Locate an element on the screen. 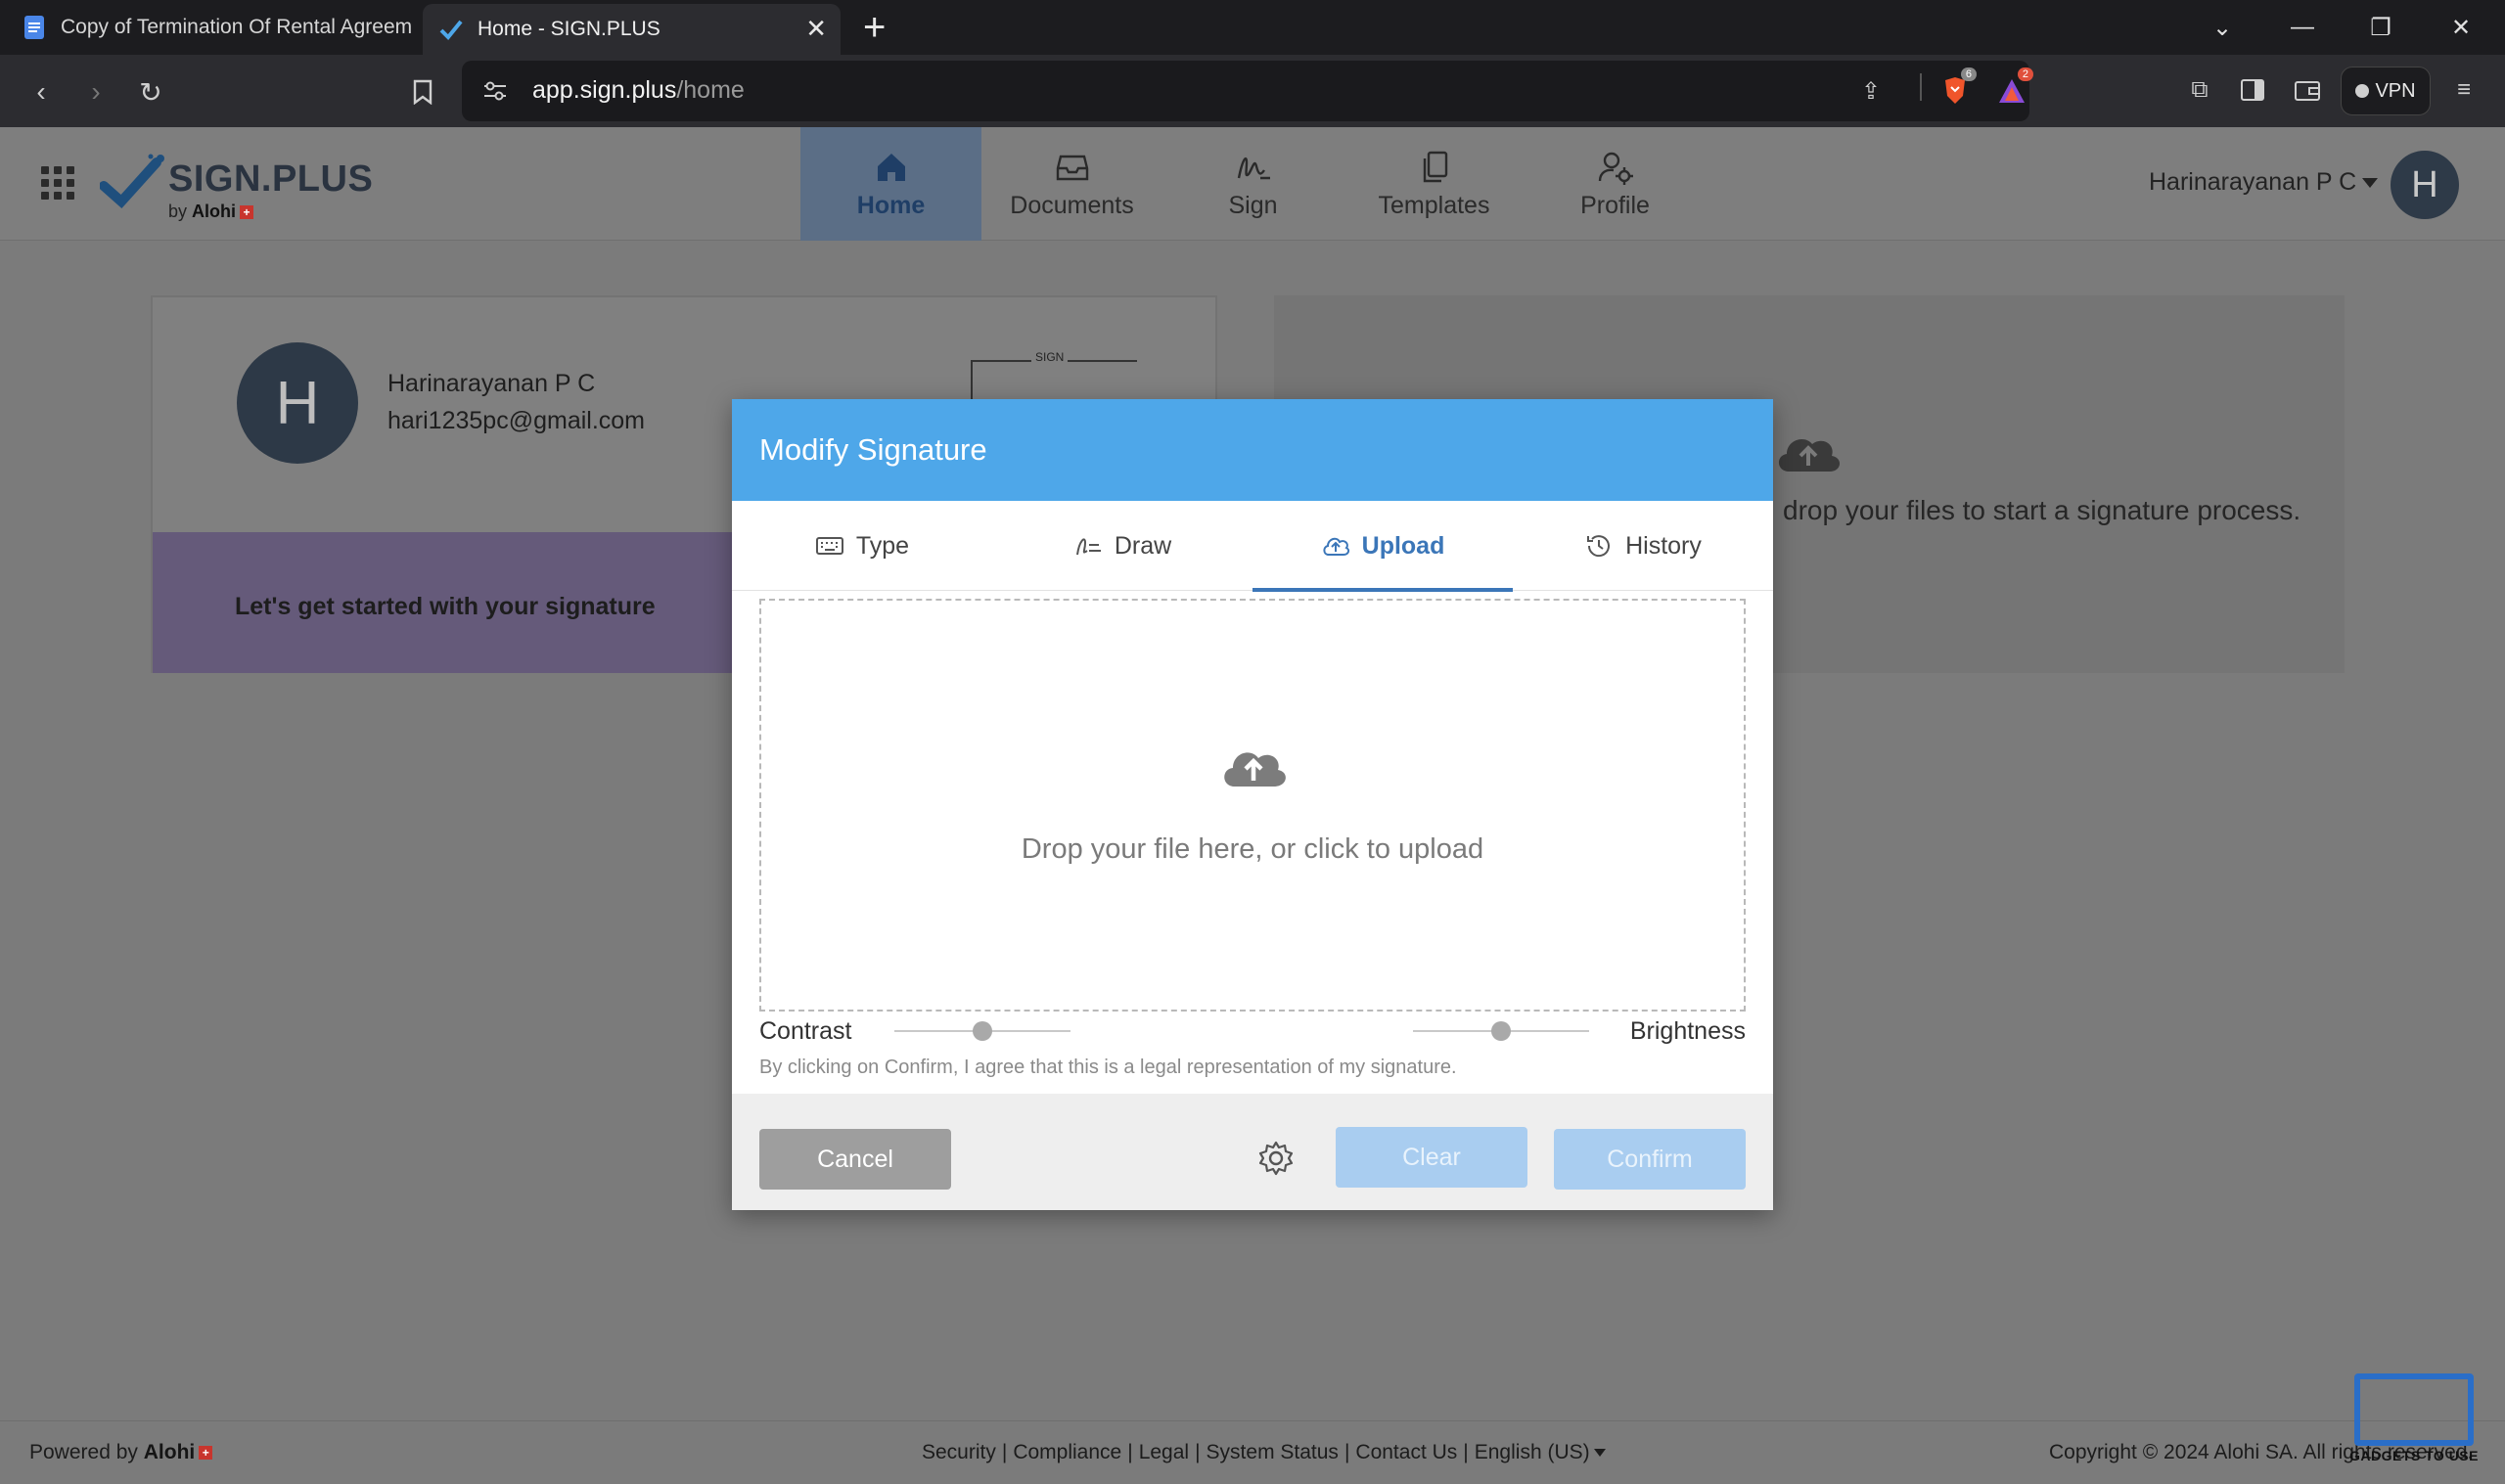 The image size is (2505, 1484). profile-avatar: H is located at coordinates (297, 403).